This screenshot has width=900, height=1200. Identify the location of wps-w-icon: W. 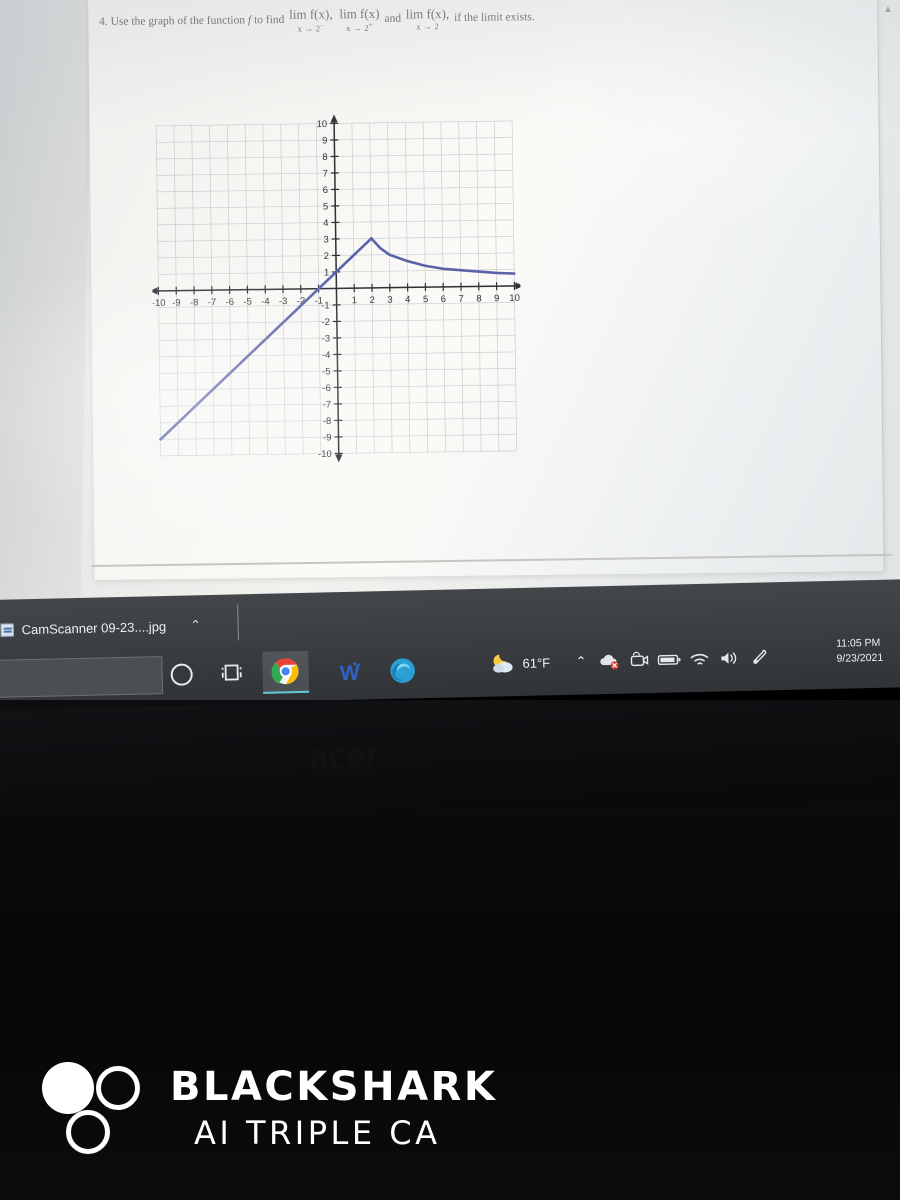
(350, 673).